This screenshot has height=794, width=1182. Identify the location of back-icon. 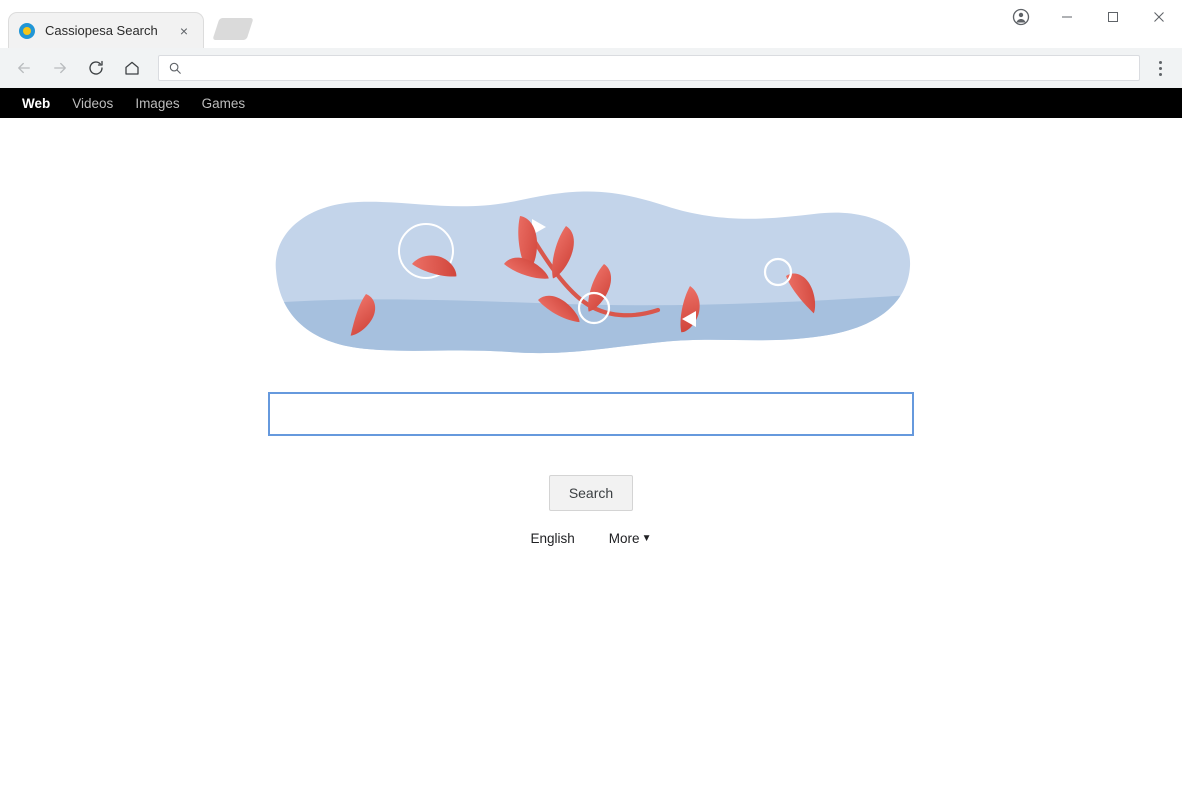
(24, 68).